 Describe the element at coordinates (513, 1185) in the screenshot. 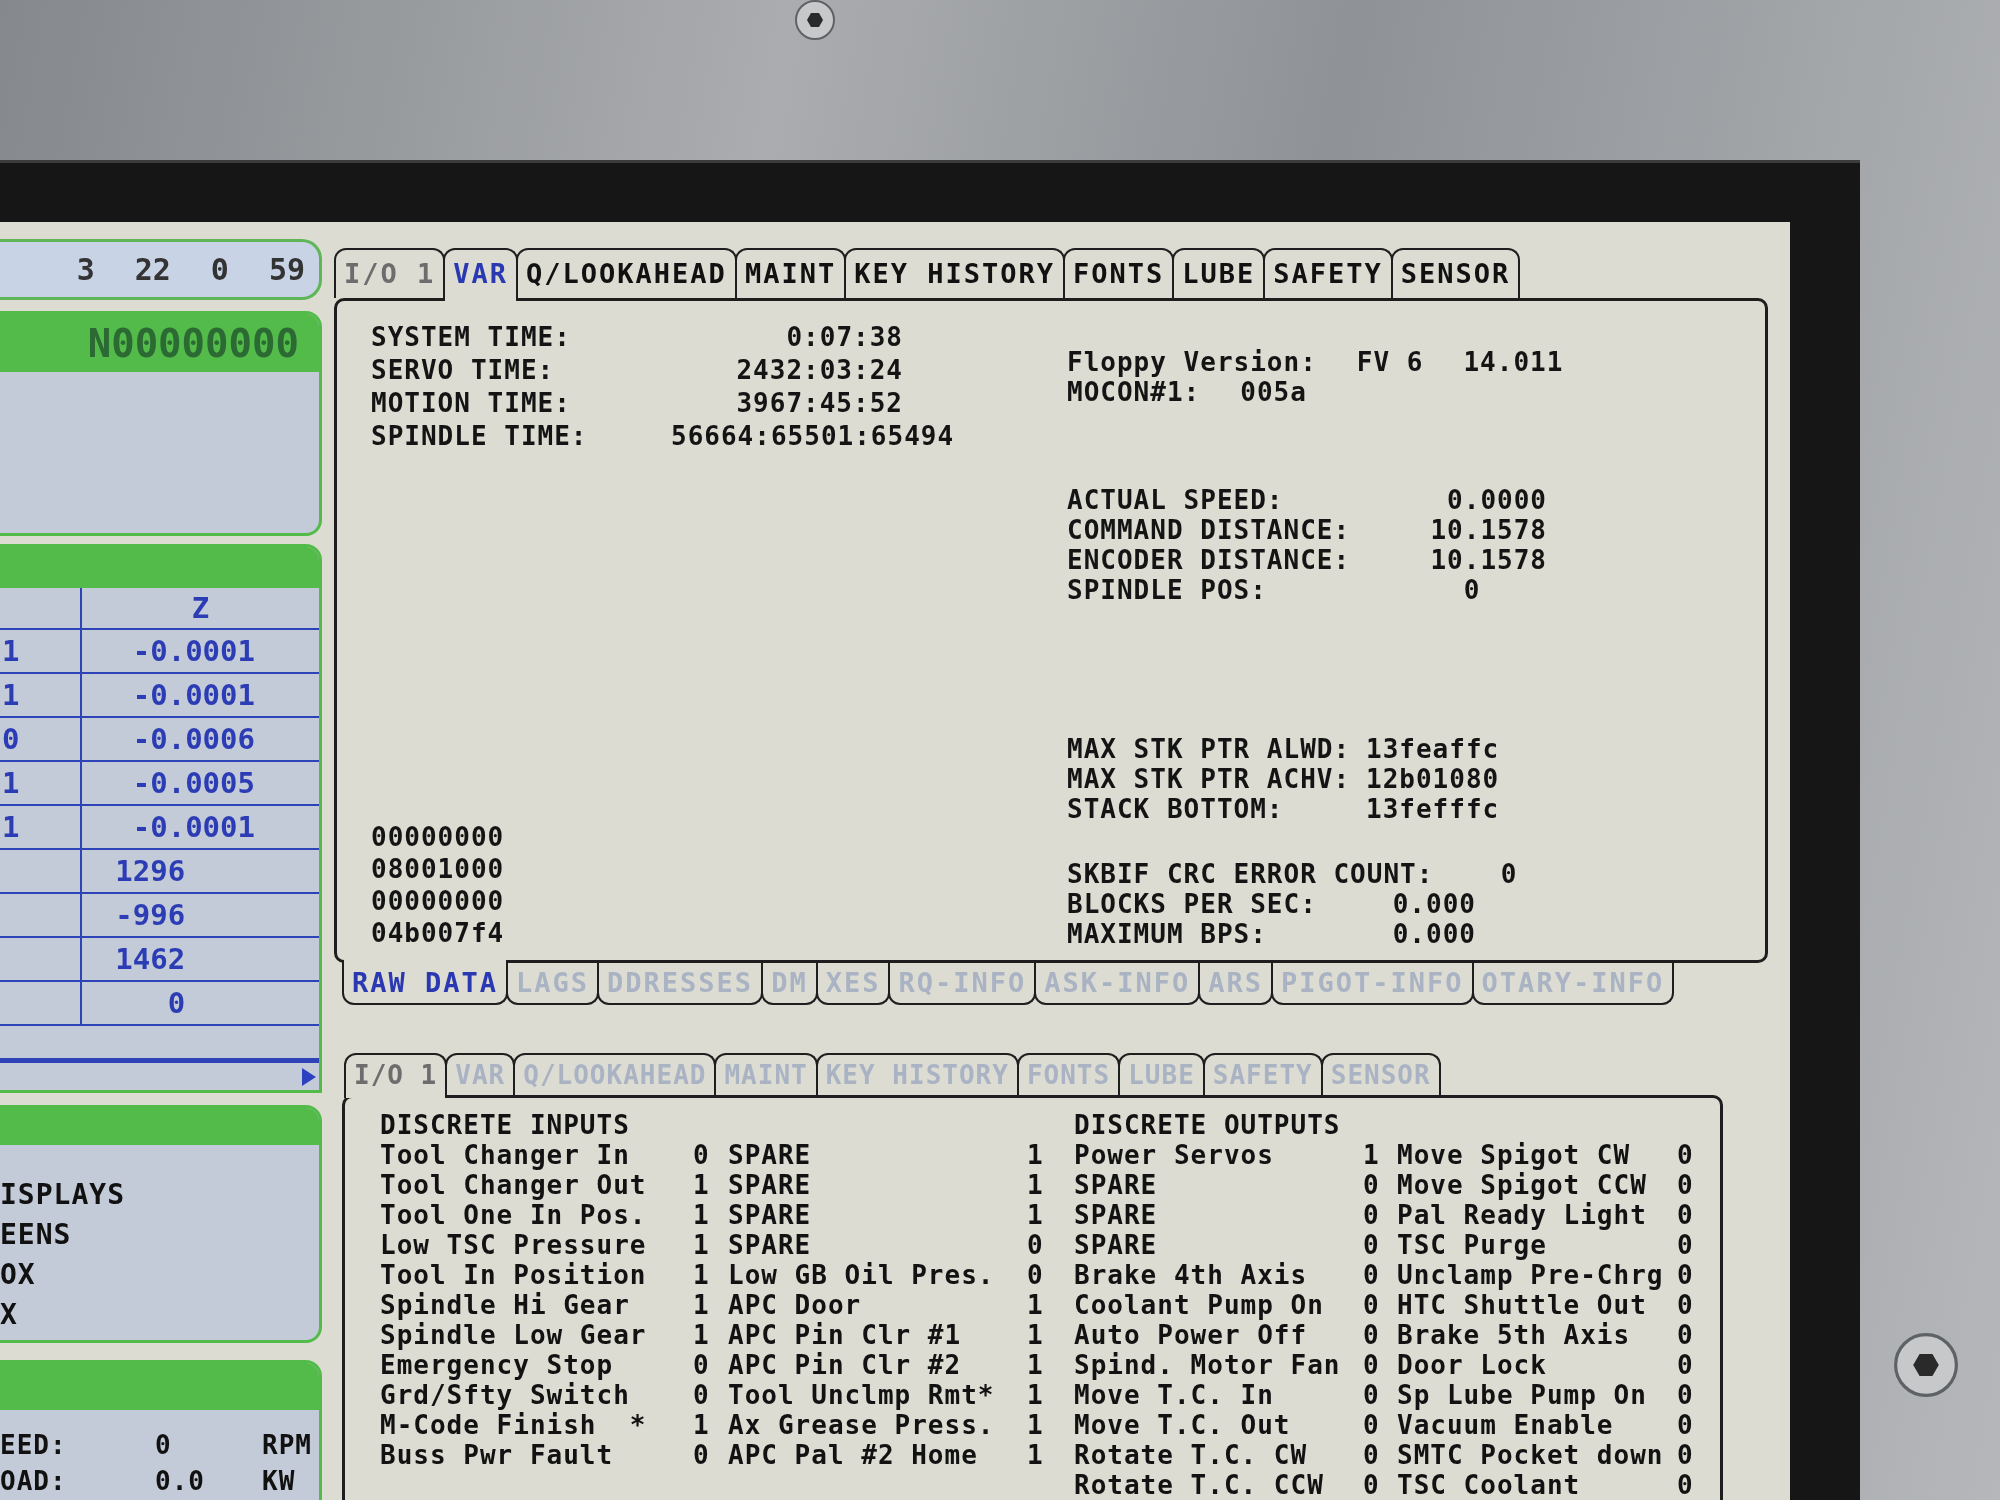

I see `signal-name: Tool Changer Out` at that location.